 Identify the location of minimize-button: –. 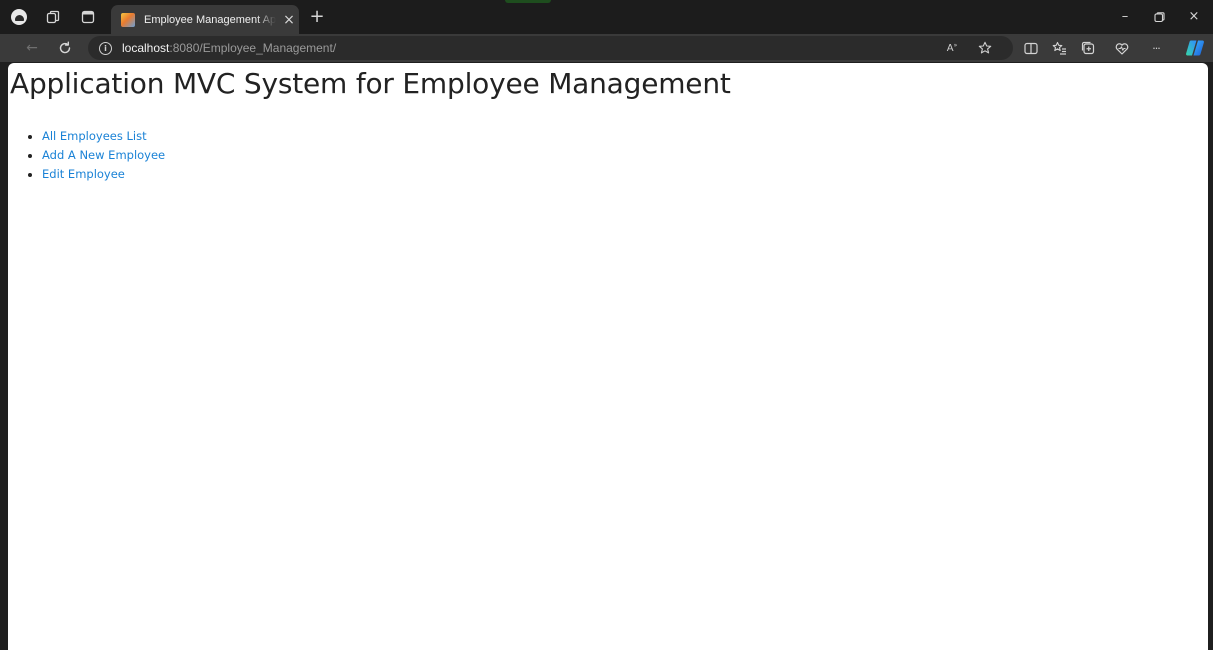
(1125, 17).